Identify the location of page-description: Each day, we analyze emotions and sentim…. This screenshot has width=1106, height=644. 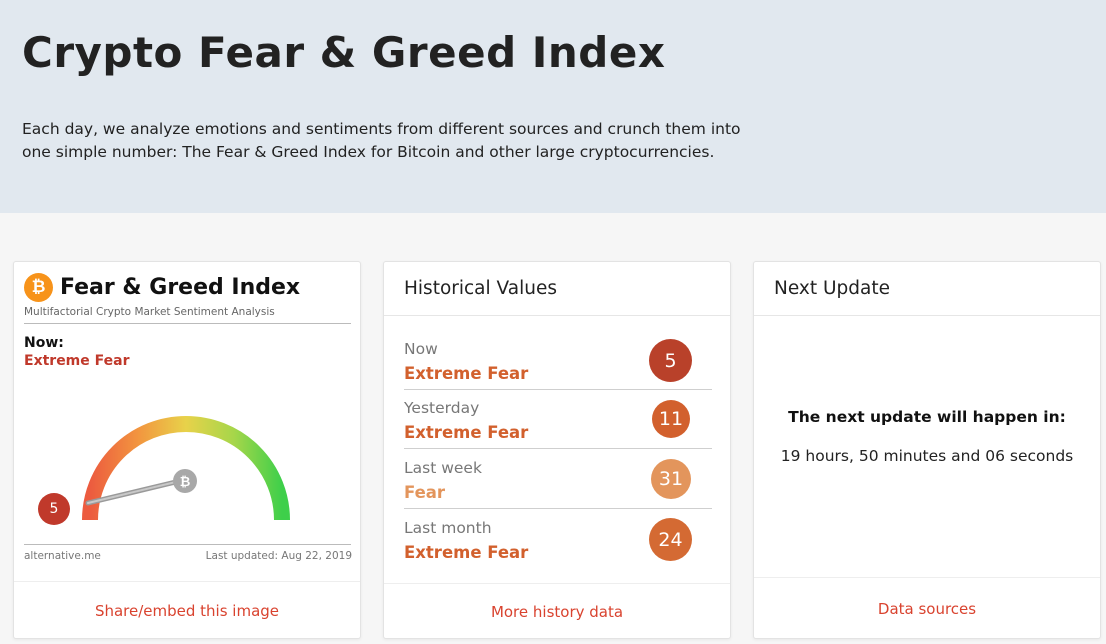
(381, 140).